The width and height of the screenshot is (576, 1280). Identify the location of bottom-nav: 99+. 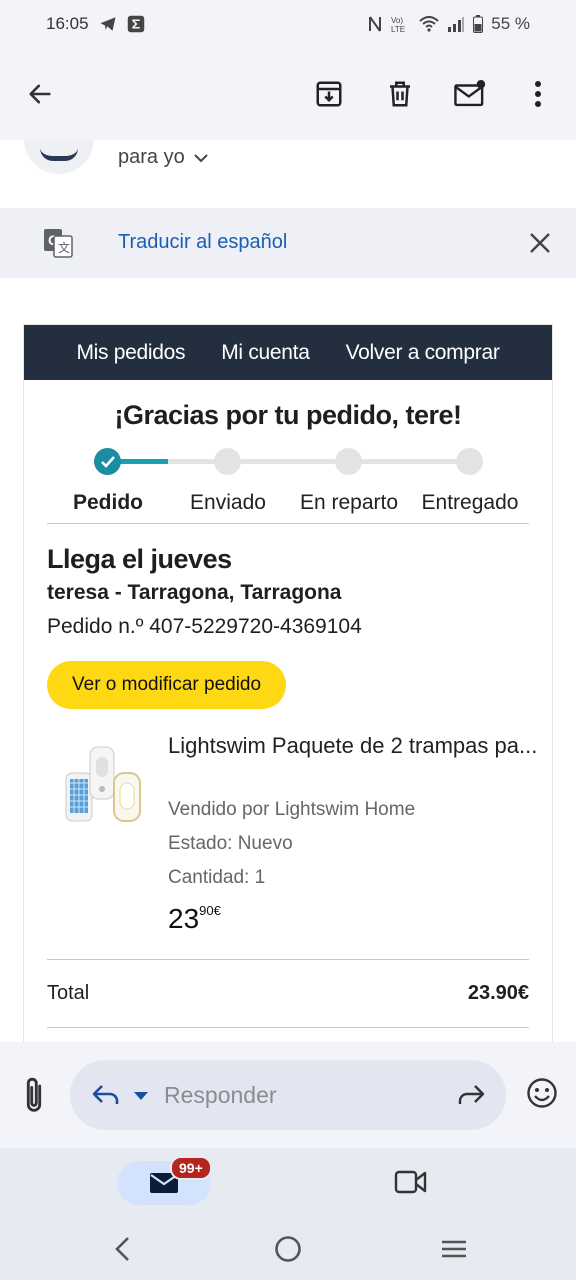
(288, 1184).